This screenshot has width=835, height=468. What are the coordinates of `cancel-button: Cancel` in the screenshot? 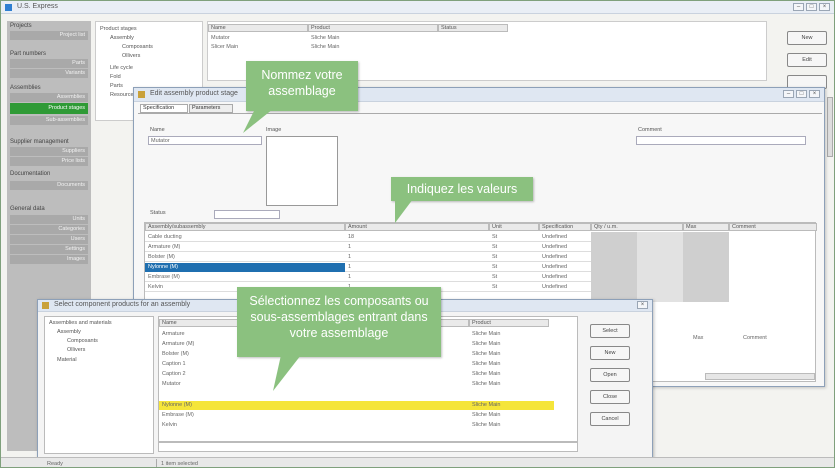 It's located at (610, 419).